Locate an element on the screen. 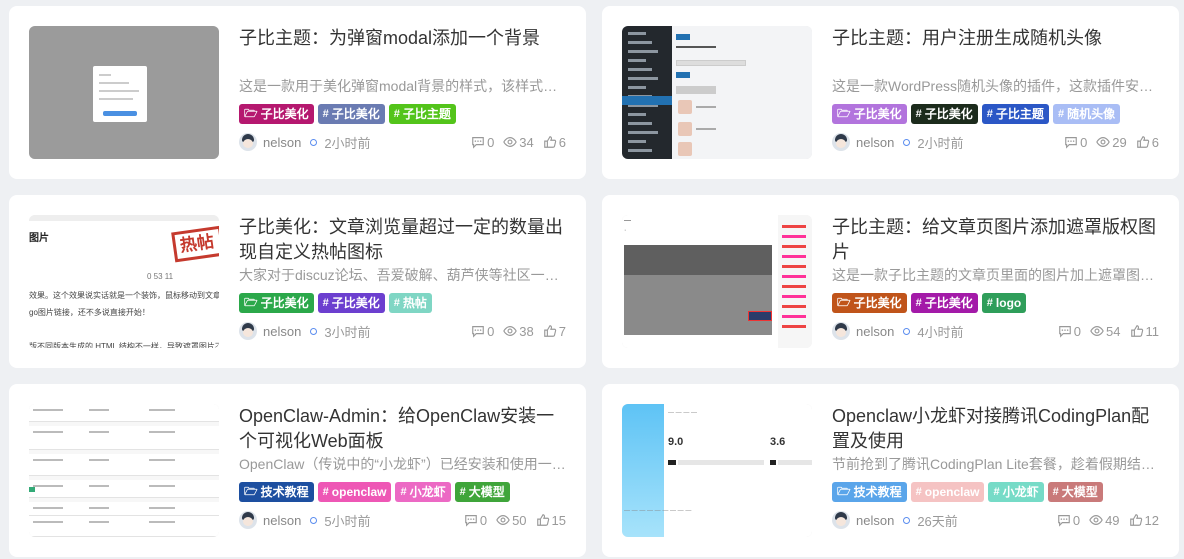 This screenshot has height=559, width=1184. like-count: 11 is located at coordinates (1144, 331).